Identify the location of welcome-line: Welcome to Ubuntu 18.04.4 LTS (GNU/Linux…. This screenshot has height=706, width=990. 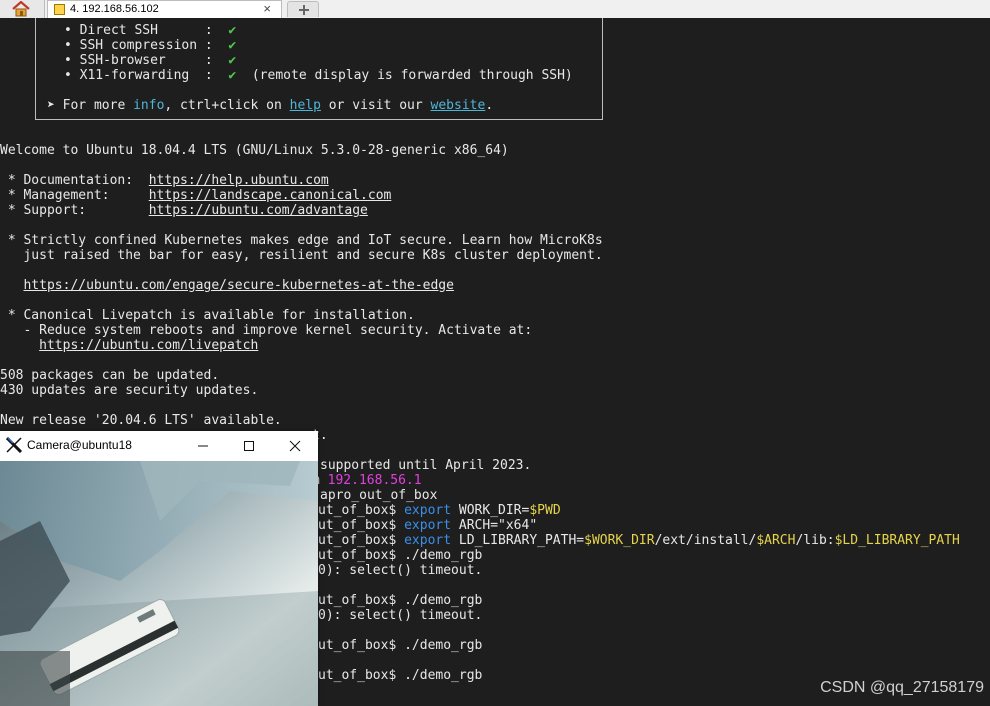
(254, 150).